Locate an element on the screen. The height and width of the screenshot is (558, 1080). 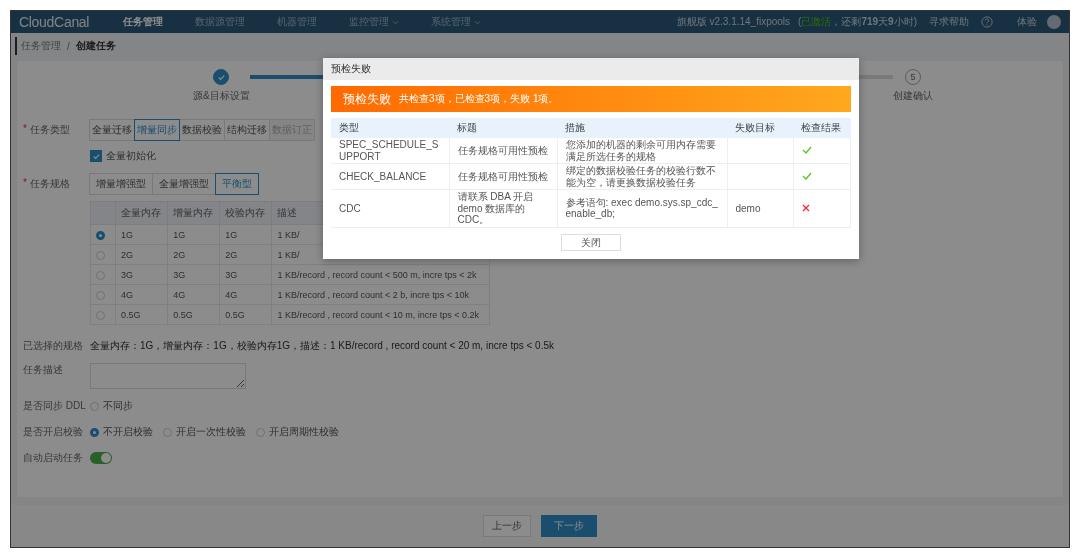
table-cell: 1 KB/record , record count < 2 b, incre tps < 10k is located at coordinates (373, 294).